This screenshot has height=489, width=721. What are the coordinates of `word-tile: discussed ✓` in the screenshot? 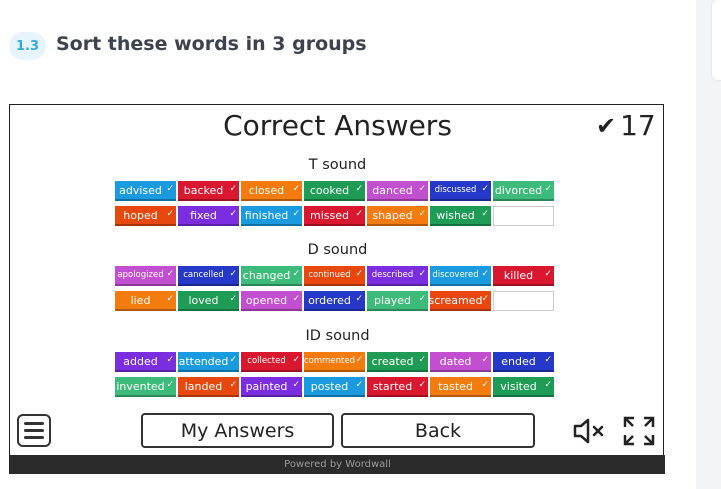 It's located at (460, 191).